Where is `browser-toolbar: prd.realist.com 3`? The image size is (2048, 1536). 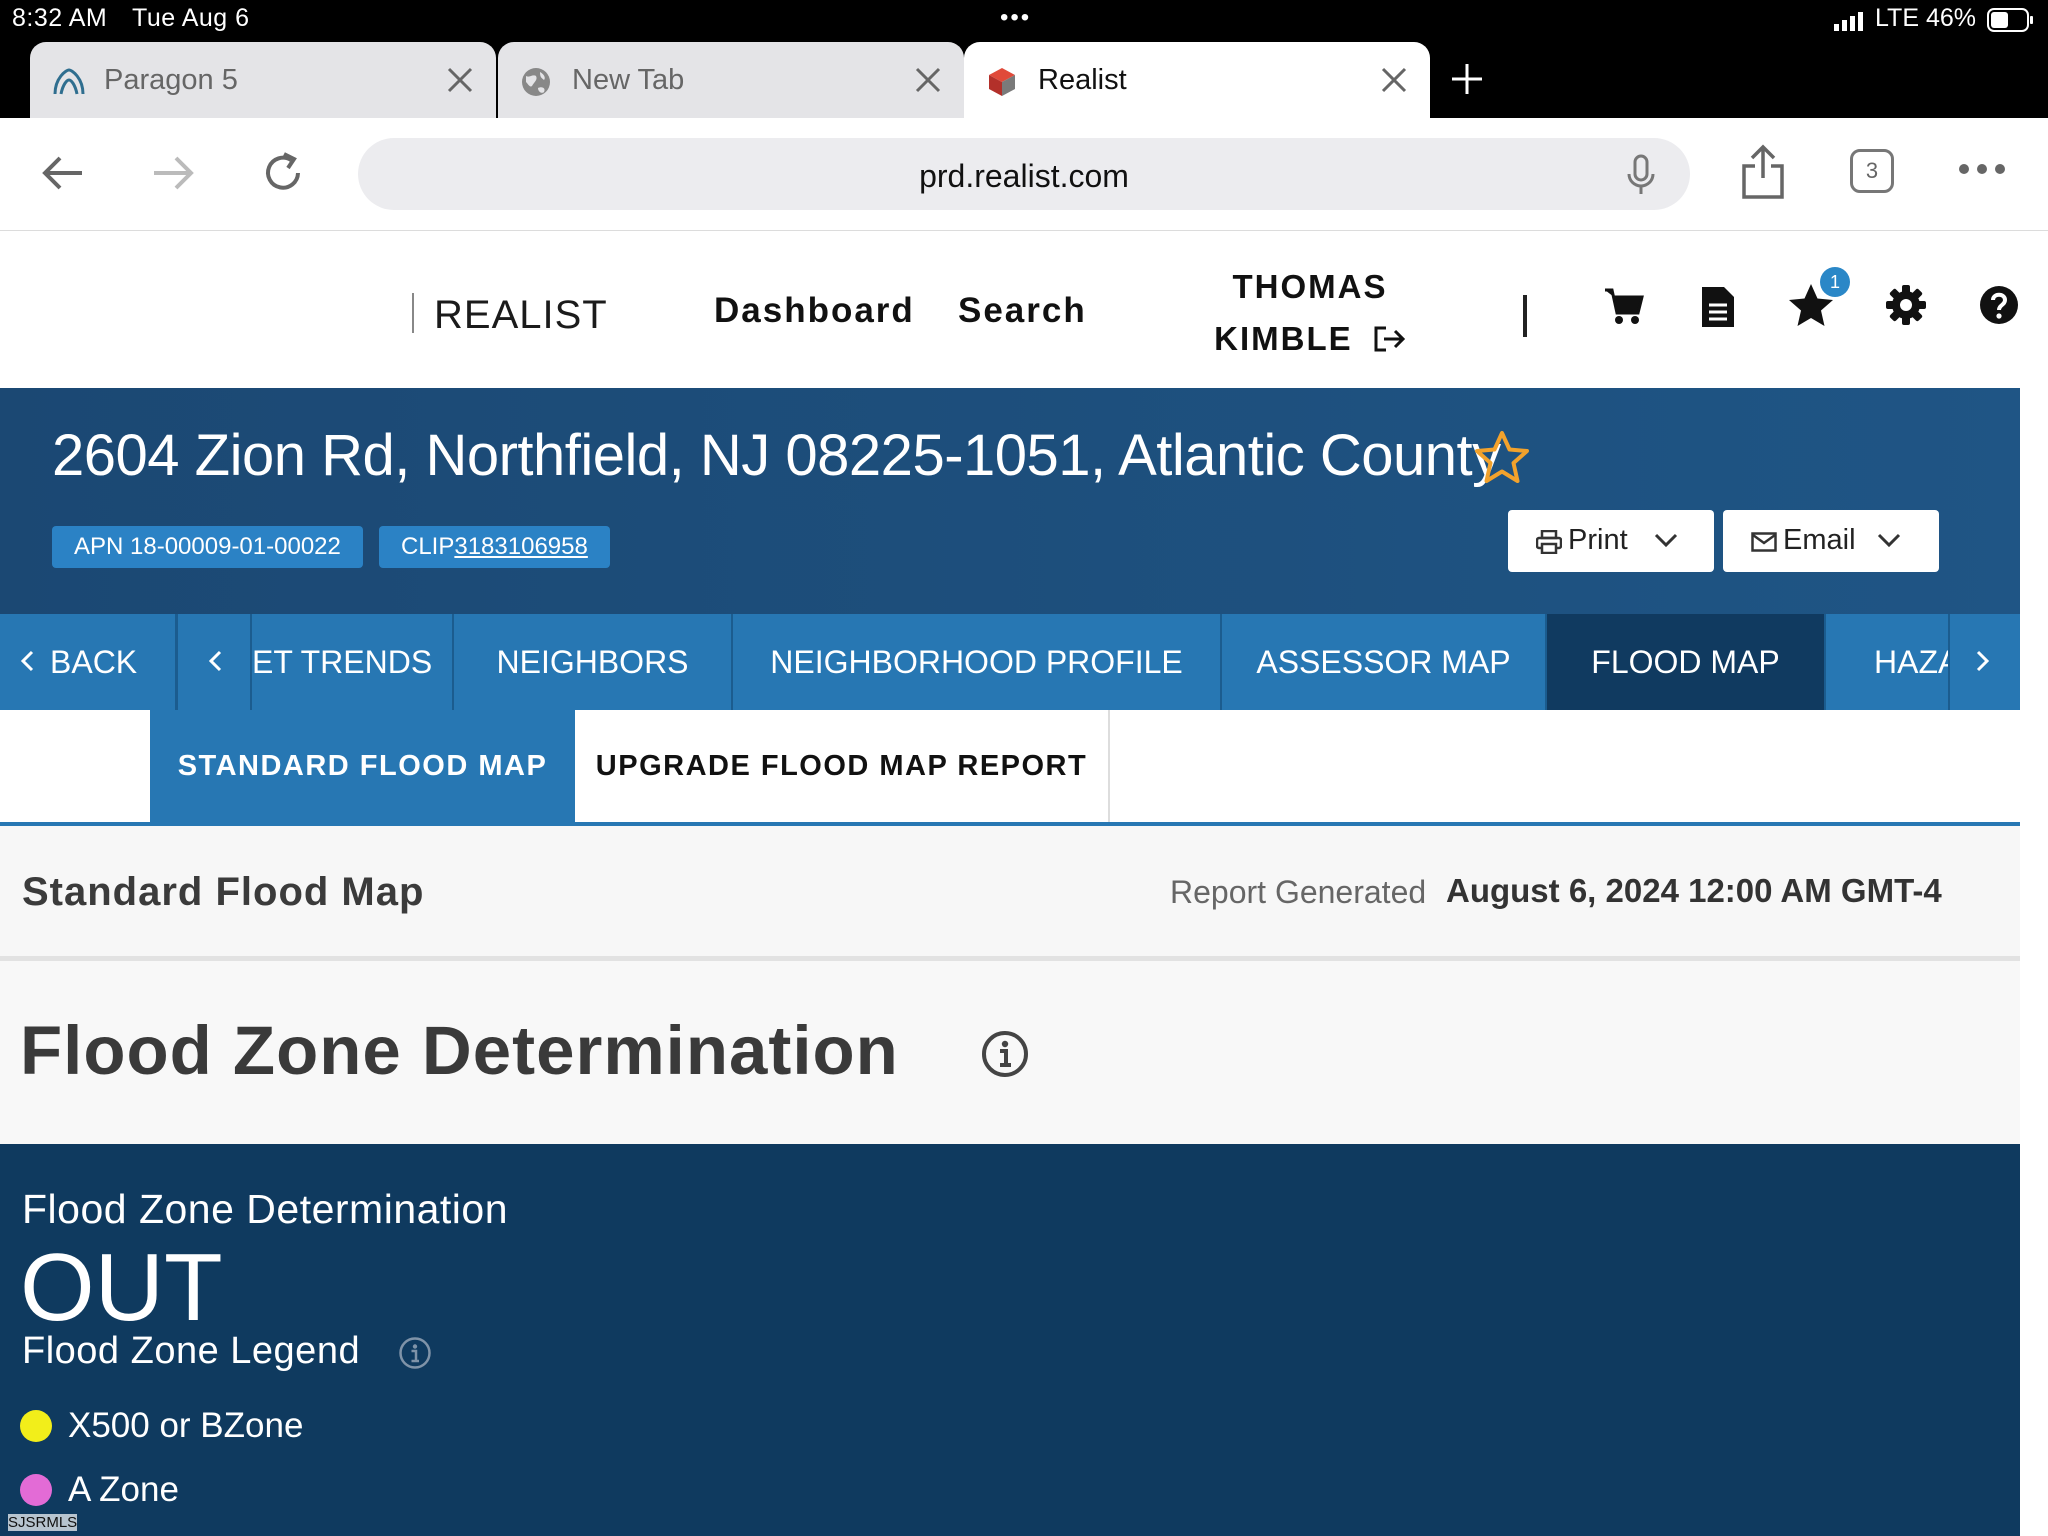 browser-toolbar: prd.realist.com 3 is located at coordinates (1024, 174).